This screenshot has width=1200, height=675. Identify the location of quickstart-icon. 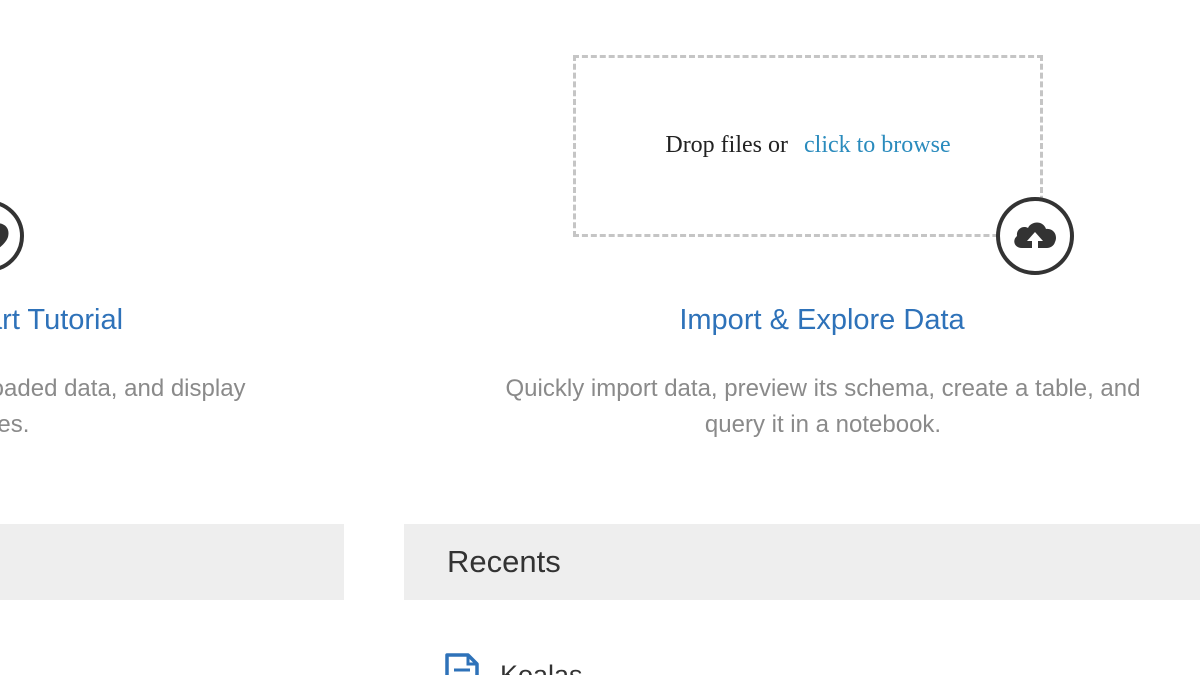
(12, 236).